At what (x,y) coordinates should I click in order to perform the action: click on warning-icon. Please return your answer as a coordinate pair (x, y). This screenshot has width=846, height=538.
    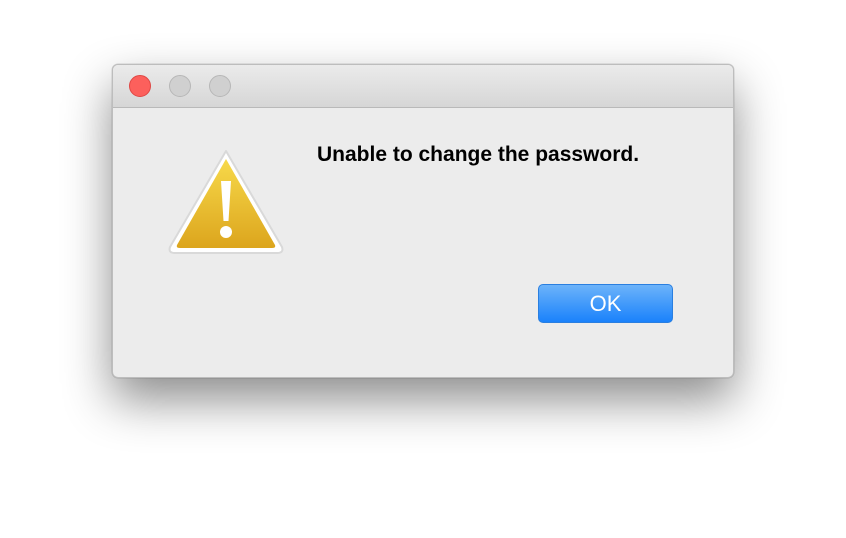
    Looking at the image, I should click on (226, 202).